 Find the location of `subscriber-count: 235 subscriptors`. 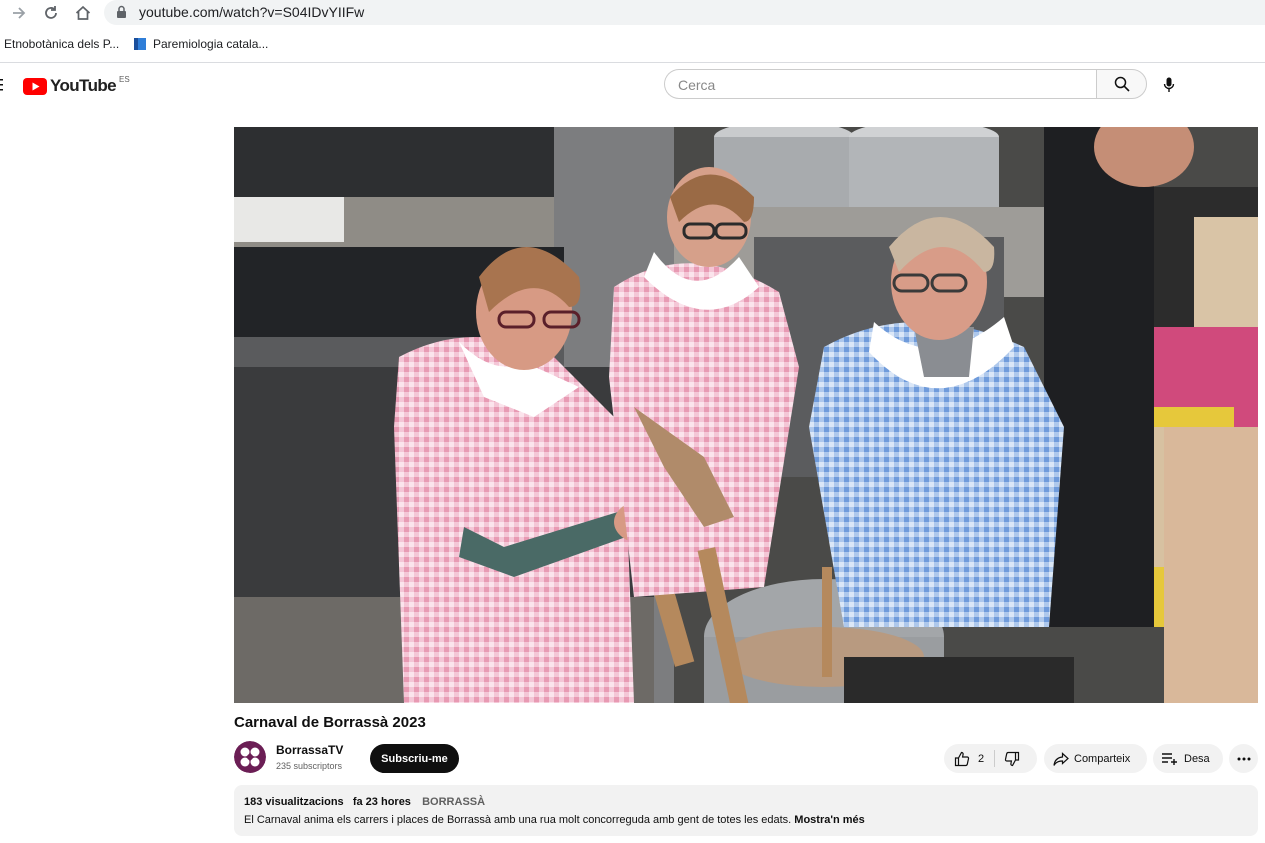

subscriber-count: 235 subscriptors is located at coordinates (309, 766).